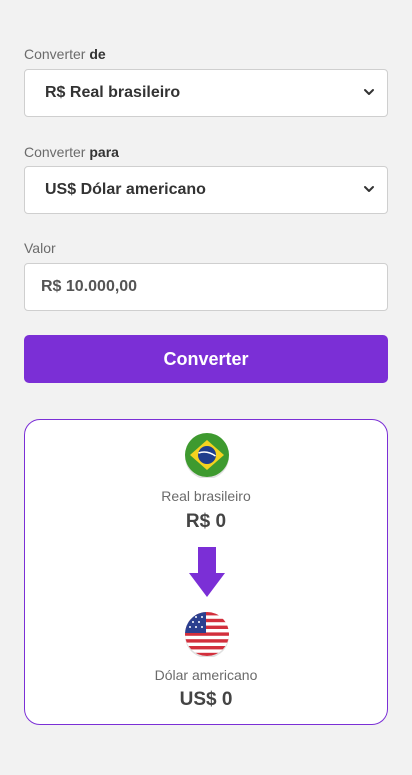 This screenshot has width=412, height=775. I want to click on to-currency-value: US$ Dólar americano, so click(125, 189).